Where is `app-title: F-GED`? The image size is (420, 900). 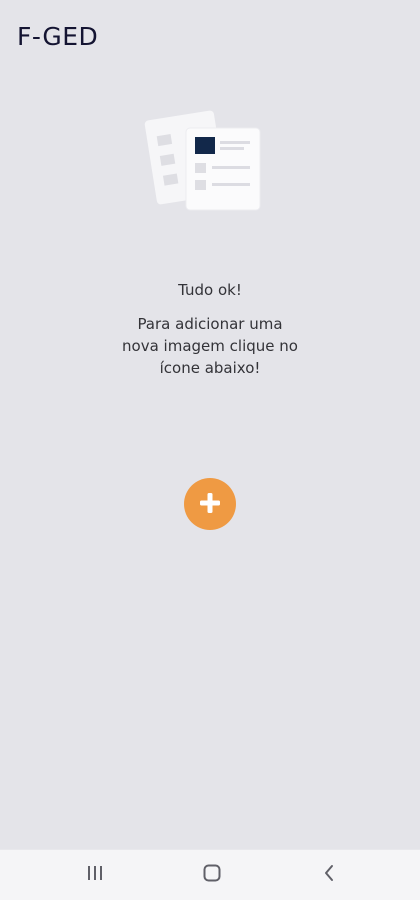
app-title: F-GED is located at coordinates (58, 36).